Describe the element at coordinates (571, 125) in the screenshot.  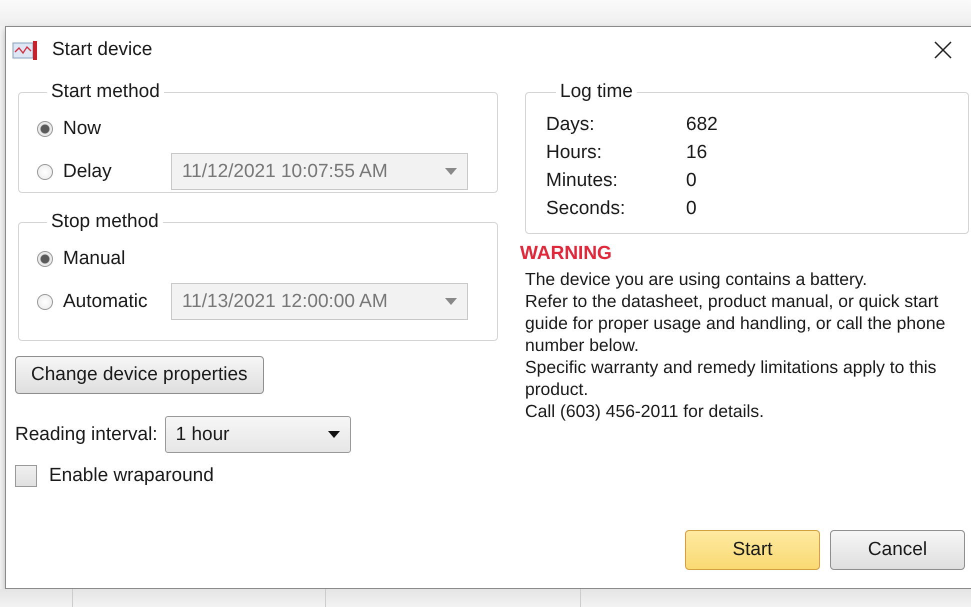
I see `log-label: Days:` at that location.